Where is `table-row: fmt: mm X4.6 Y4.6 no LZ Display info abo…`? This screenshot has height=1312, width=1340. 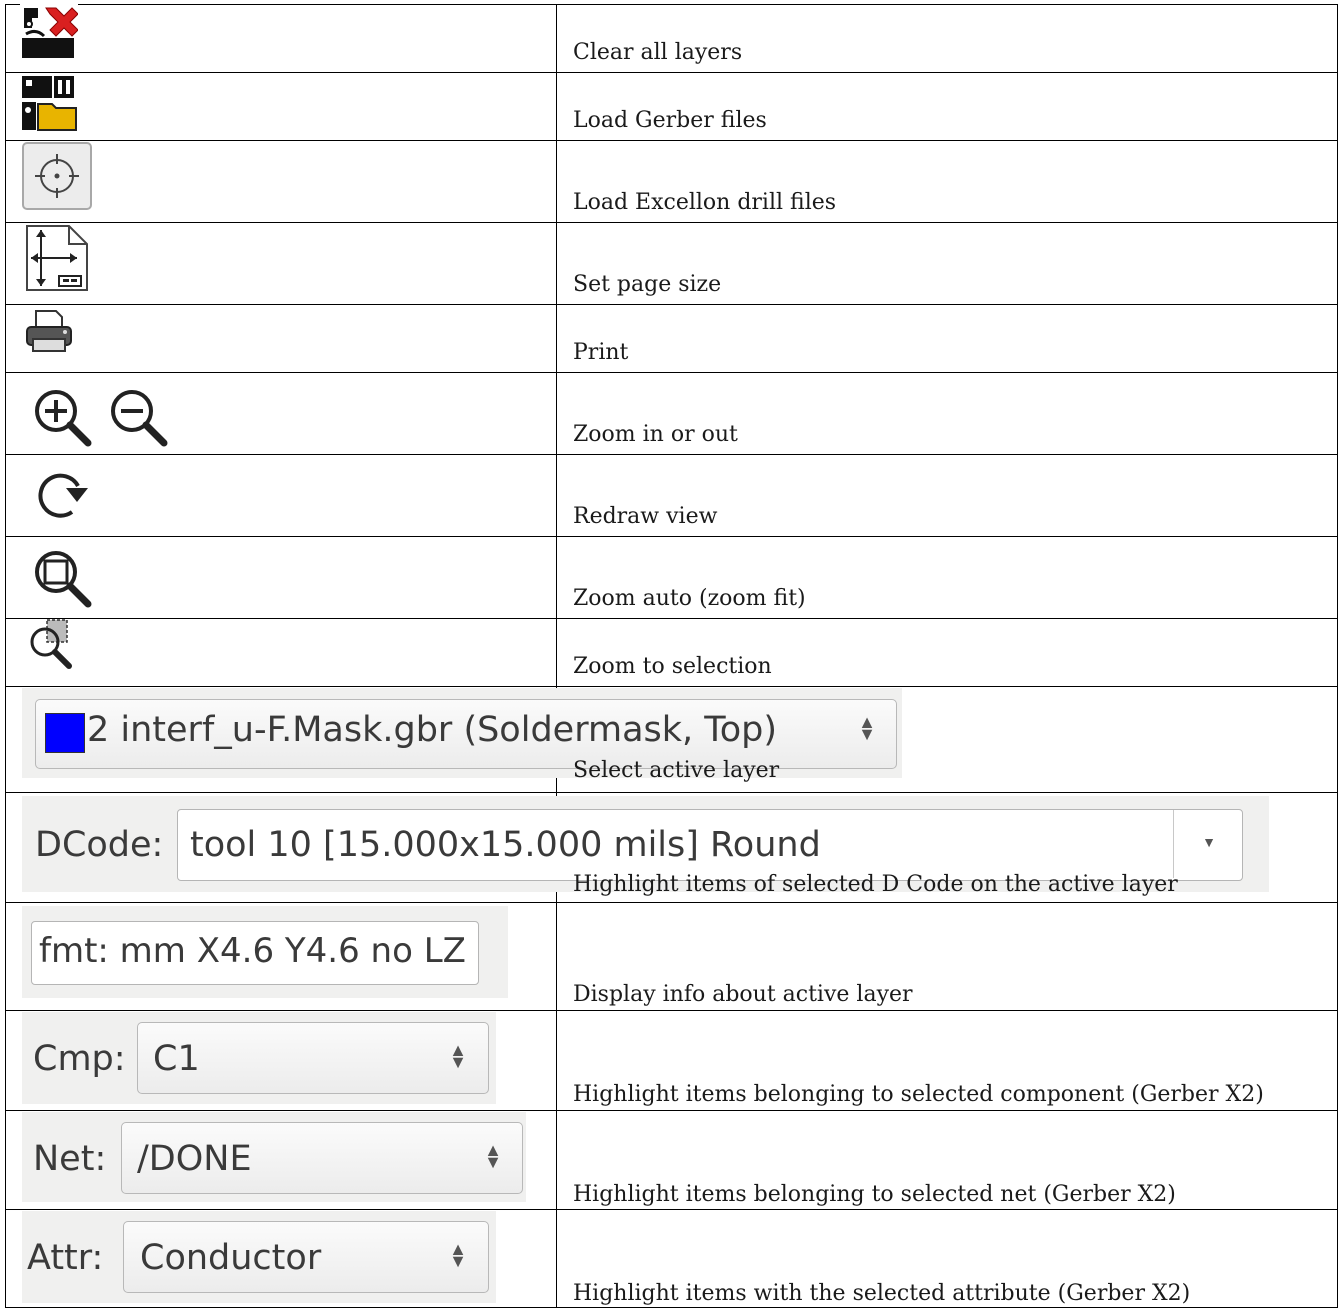 table-row: fmt: mm X4.6 Y4.6 no LZ Display info abo… is located at coordinates (671, 956).